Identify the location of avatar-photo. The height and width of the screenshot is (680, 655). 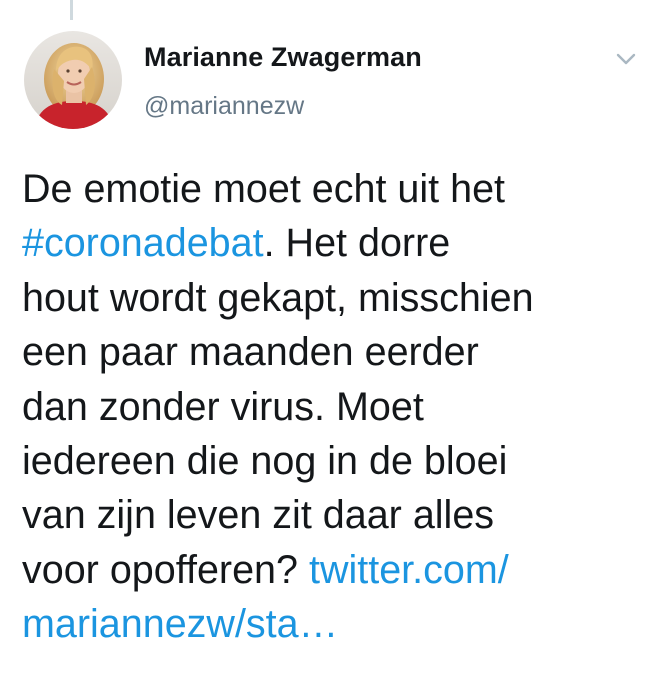
(73, 80).